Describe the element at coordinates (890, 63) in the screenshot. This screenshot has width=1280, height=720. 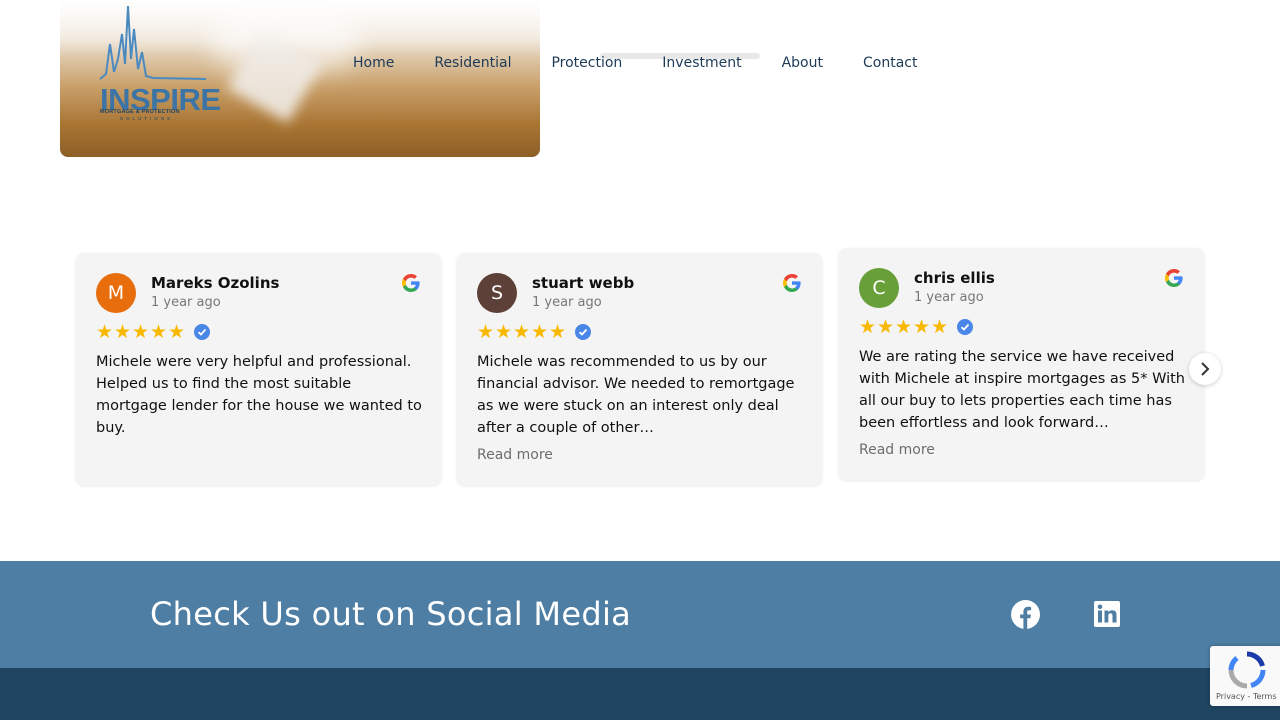
I see `nav-contact: Contact` at that location.